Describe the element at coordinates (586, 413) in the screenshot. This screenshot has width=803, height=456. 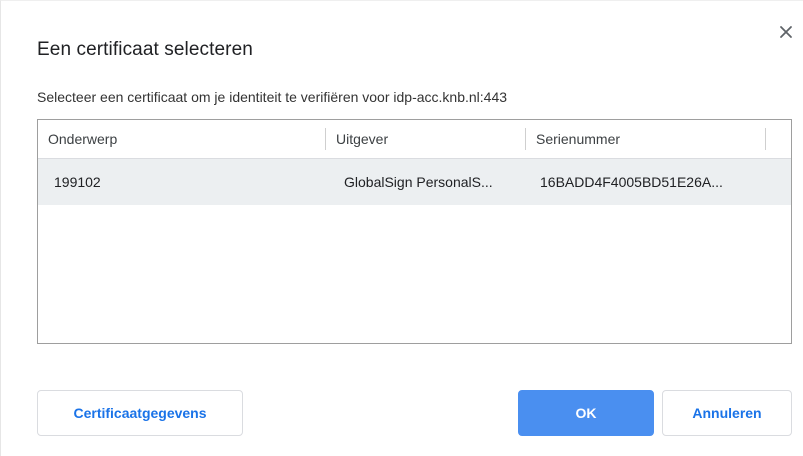
I see `ok-button: OK` at that location.